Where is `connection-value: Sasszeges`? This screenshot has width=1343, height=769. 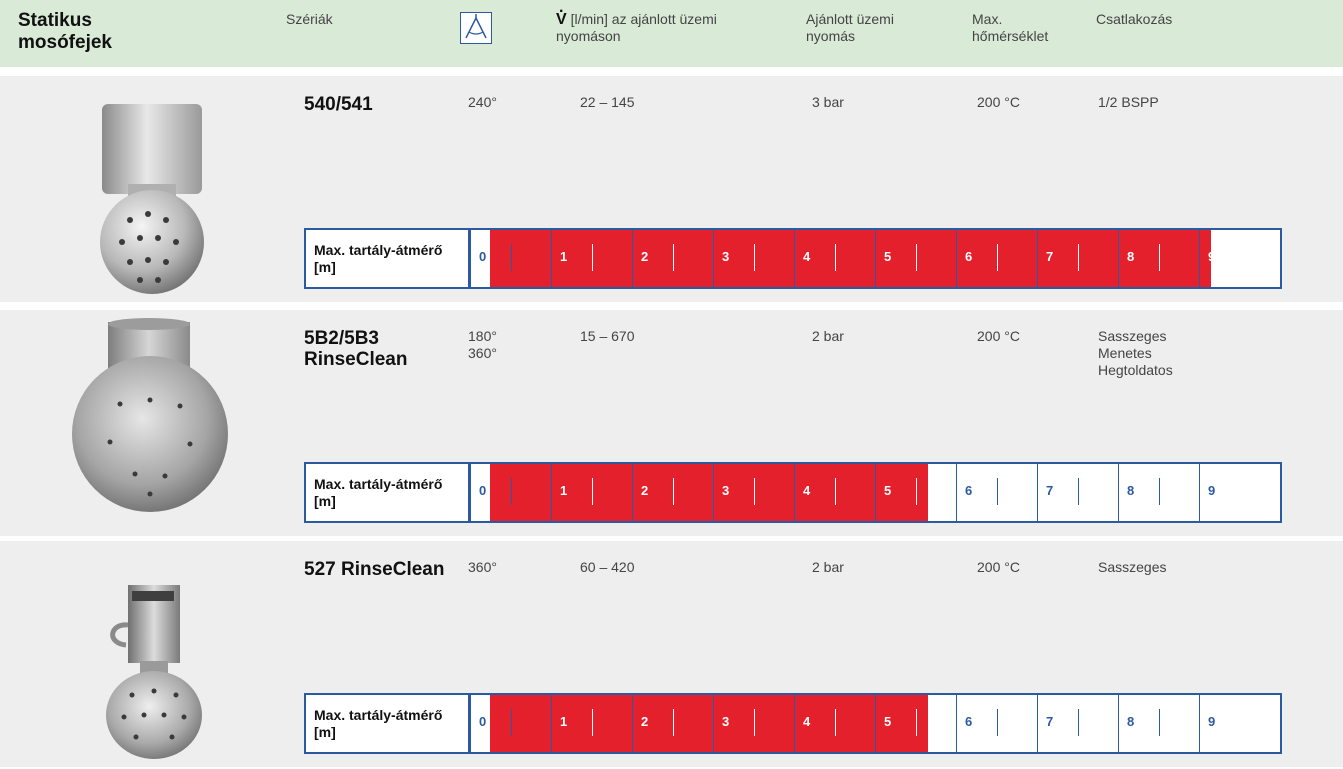 connection-value: Sasszeges is located at coordinates (1132, 567).